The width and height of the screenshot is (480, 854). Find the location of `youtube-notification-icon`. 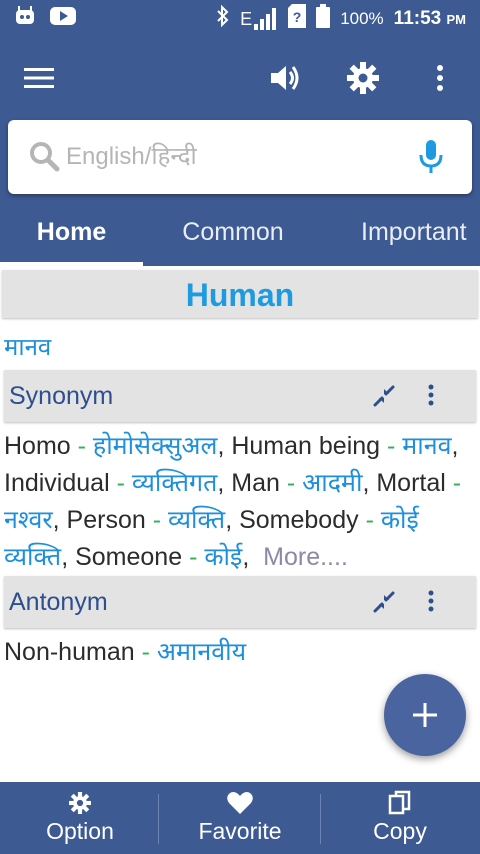

youtube-notification-icon is located at coordinates (63, 18).